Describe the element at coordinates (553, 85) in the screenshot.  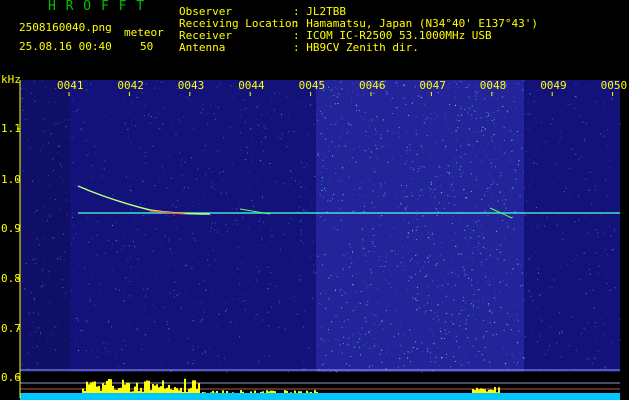
I see `time-tick-label: 0049` at that location.